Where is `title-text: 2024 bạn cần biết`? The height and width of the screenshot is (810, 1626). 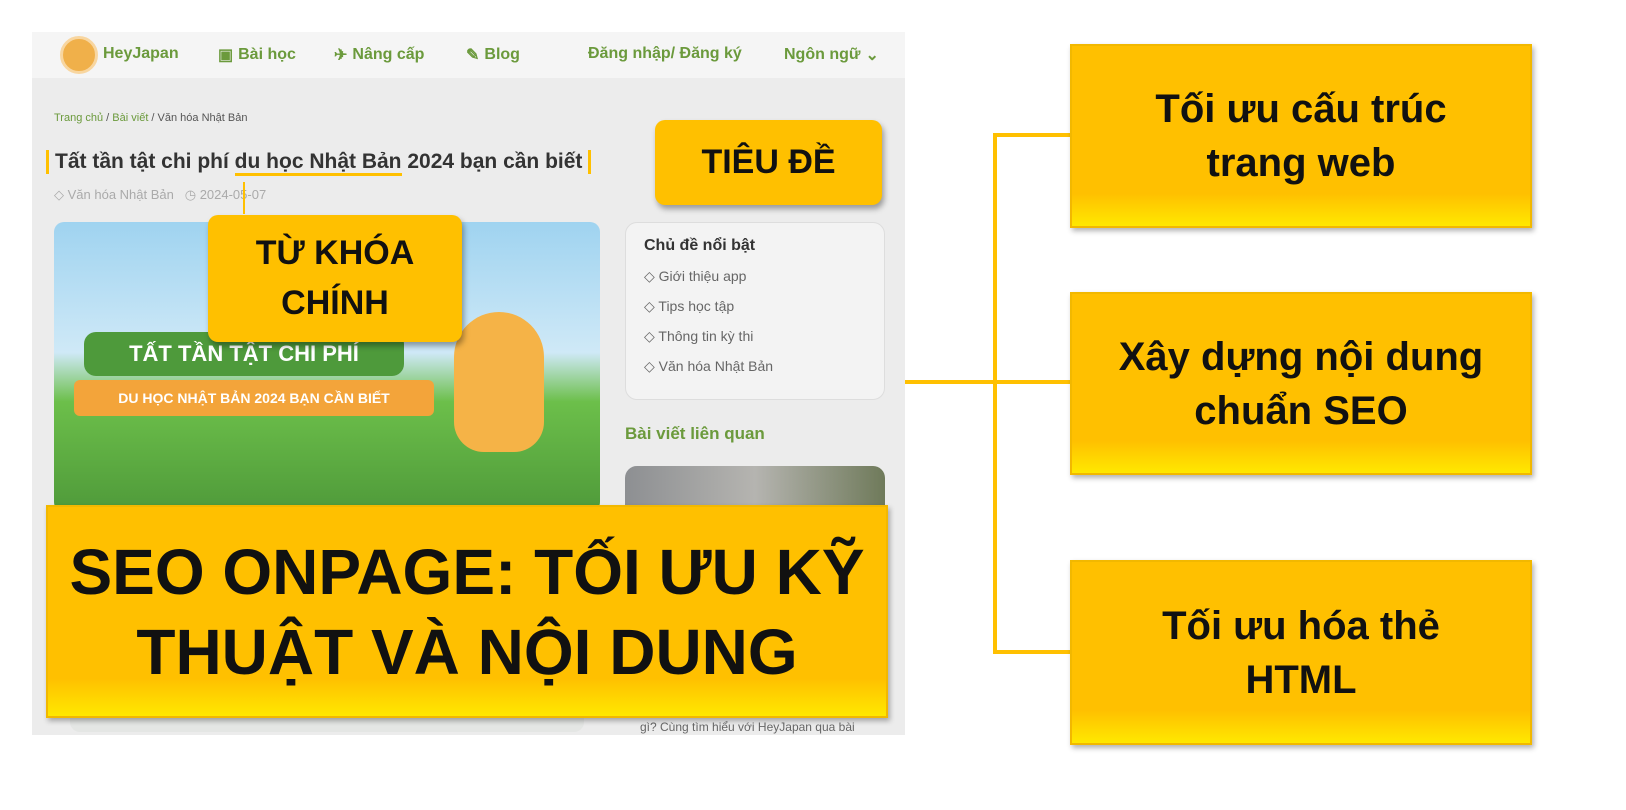 title-text: 2024 bạn cần biết is located at coordinates (492, 161).